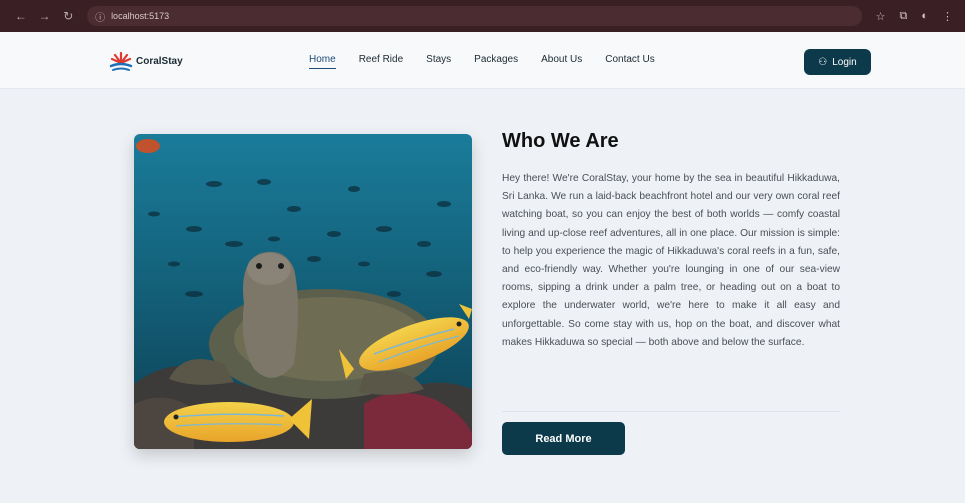 The height and width of the screenshot is (503, 965). What do you see at coordinates (924, 16) in the screenshot?
I see `profile-icon: ◐` at bounding box center [924, 16].